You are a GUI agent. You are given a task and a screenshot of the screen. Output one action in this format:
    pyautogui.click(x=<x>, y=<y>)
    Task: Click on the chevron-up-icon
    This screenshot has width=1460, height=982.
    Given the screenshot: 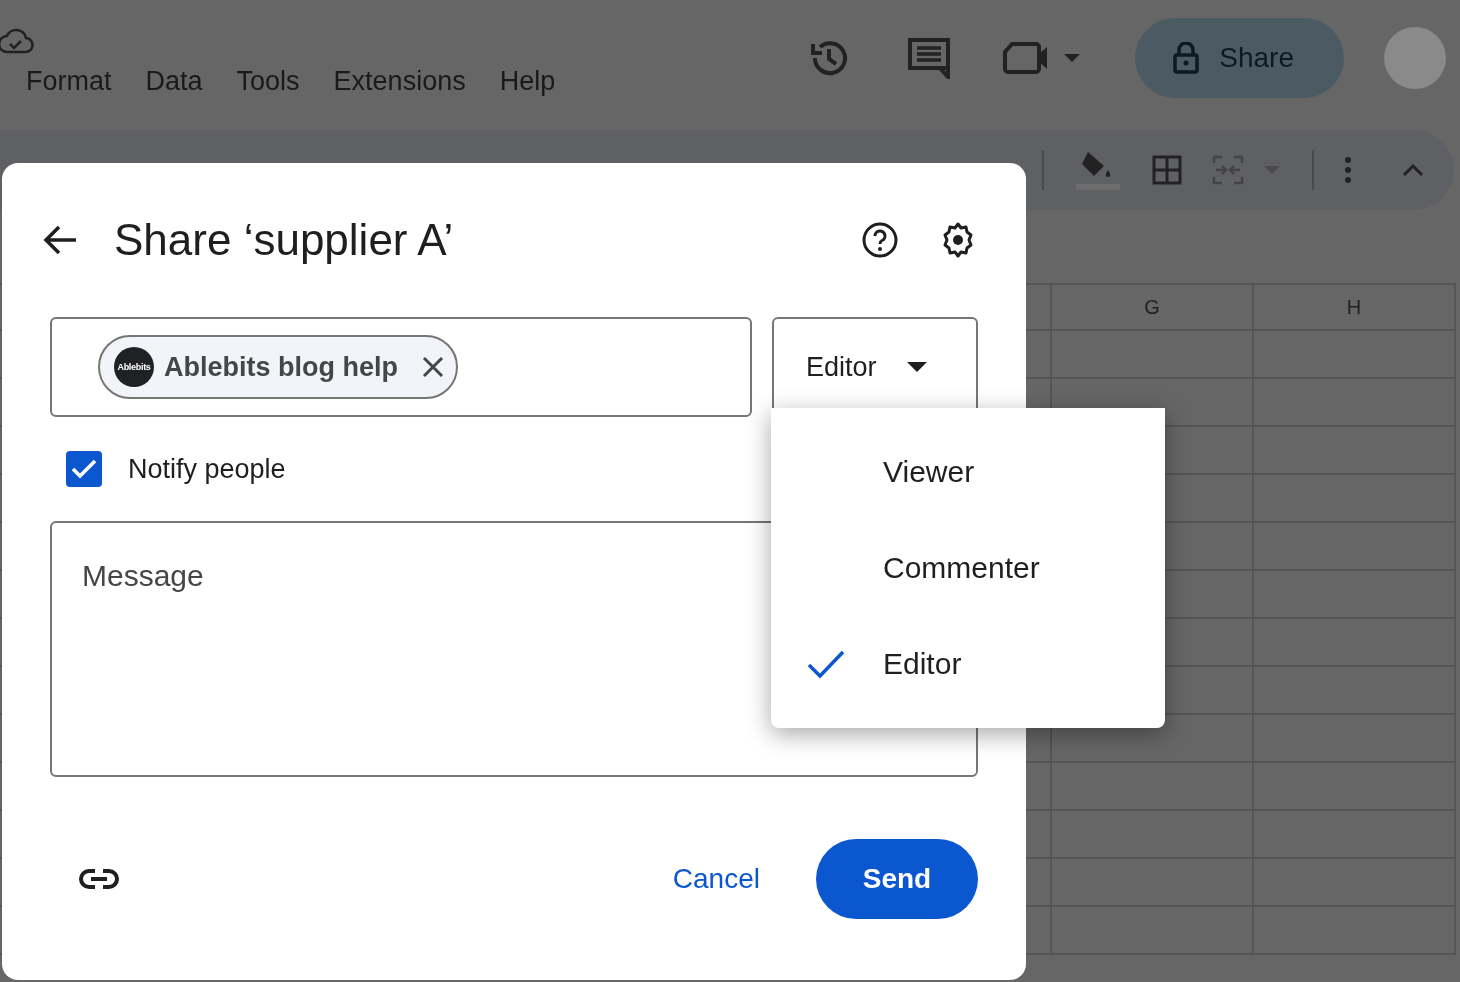 What is the action you would take?
    pyautogui.click(x=1413, y=170)
    